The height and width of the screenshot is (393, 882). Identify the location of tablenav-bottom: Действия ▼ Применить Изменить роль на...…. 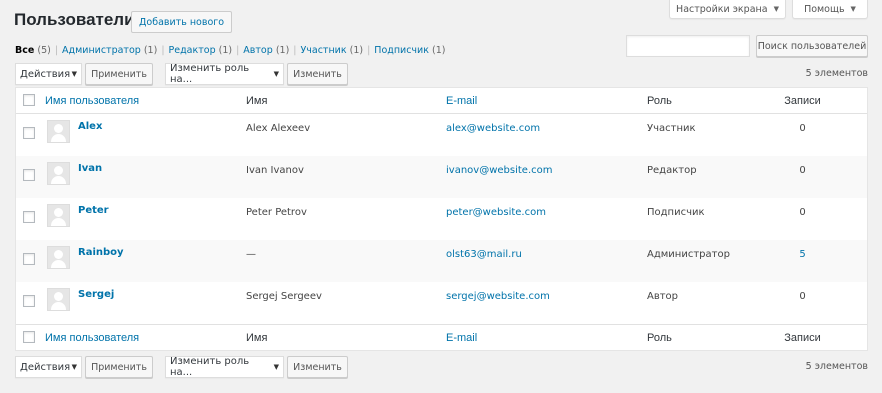
(441, 367).